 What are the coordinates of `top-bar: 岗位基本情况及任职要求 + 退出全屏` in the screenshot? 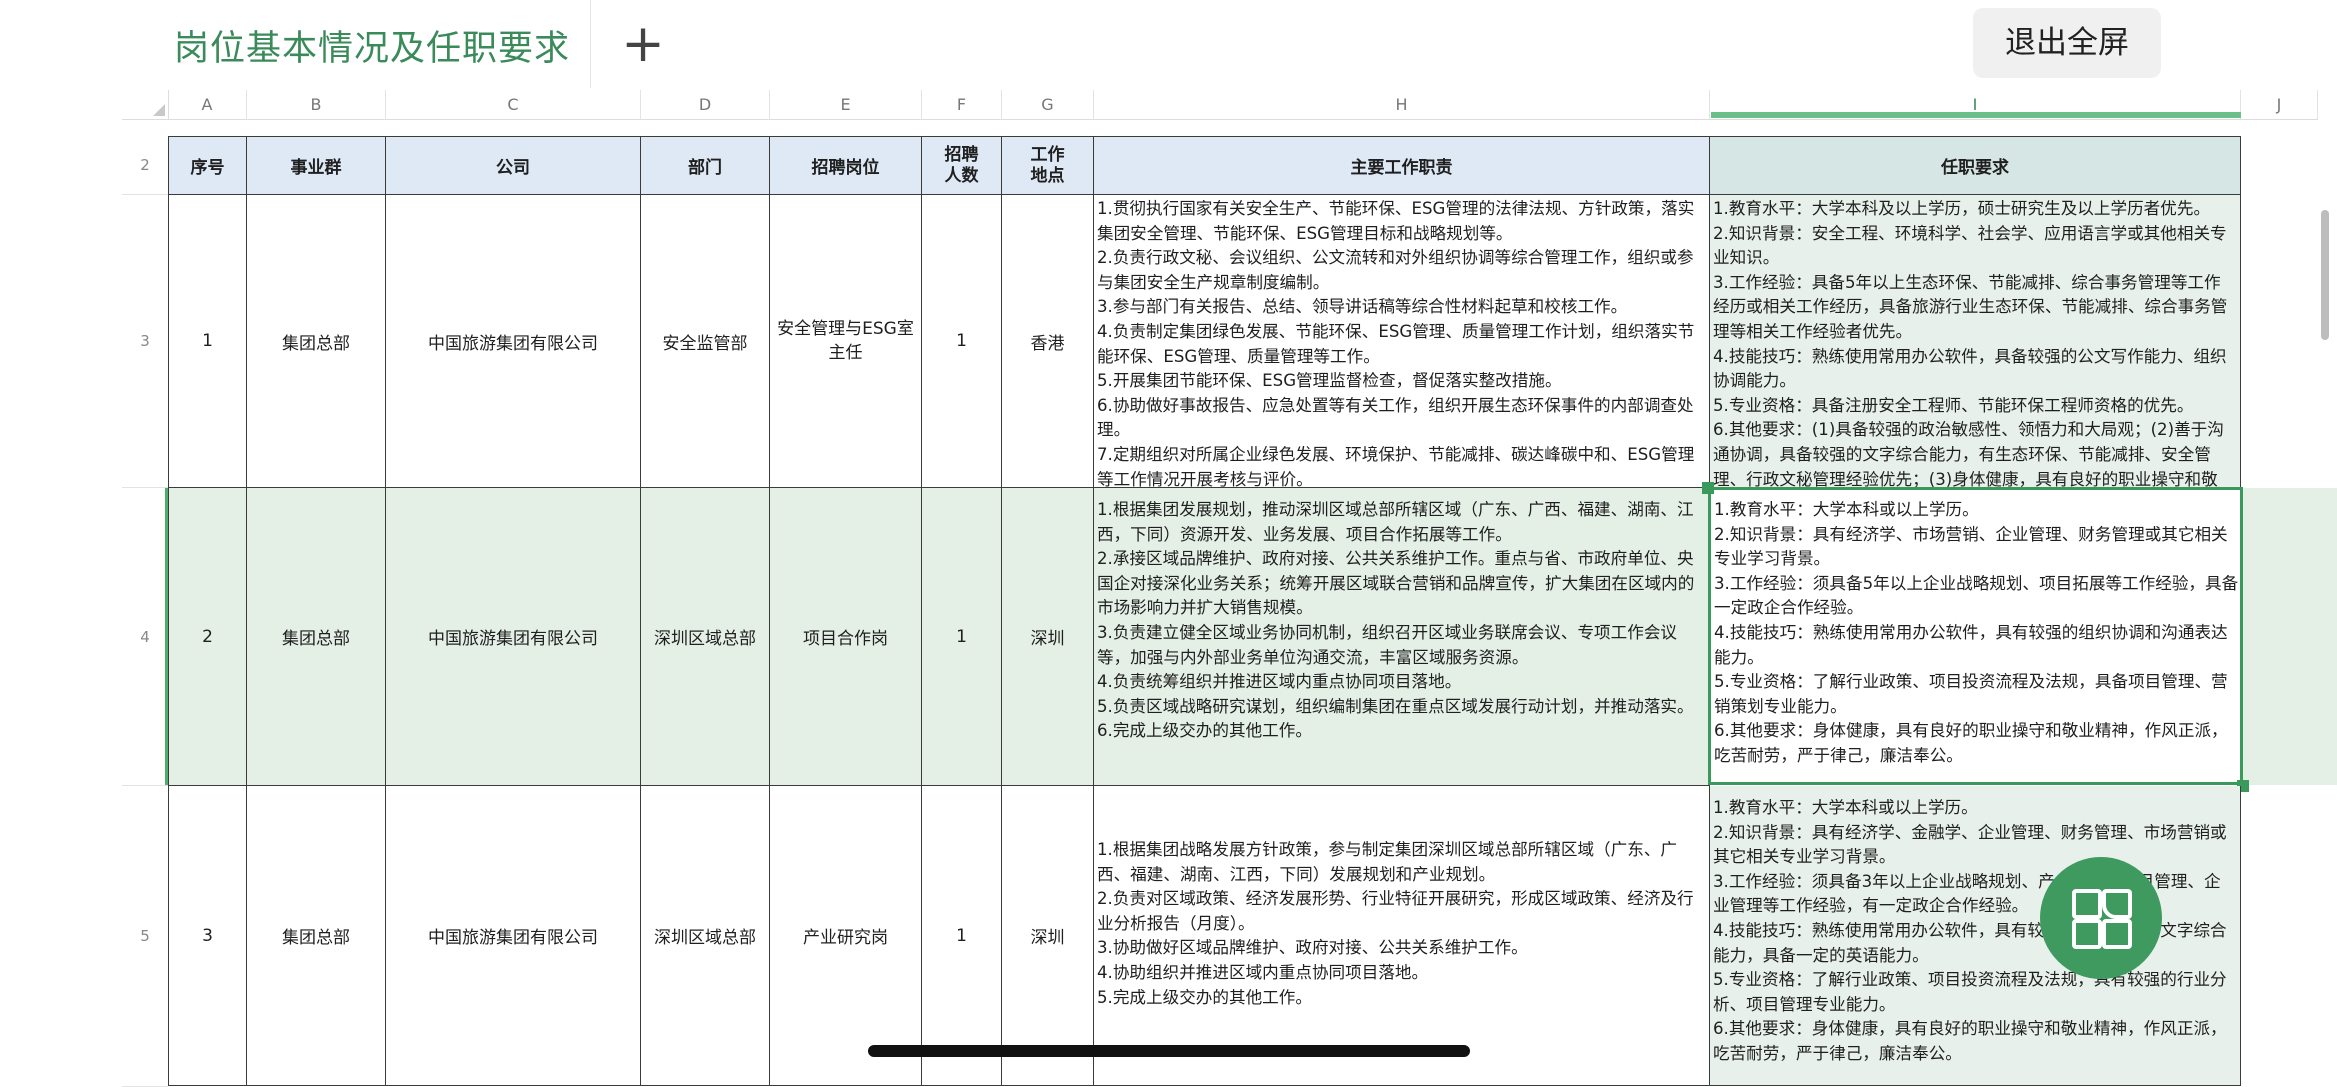 It's located at (1168, 45).